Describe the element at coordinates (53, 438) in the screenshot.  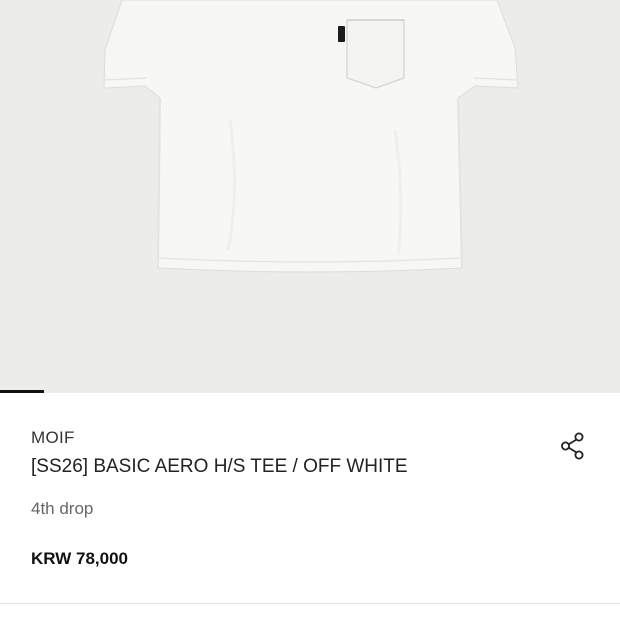
I see `brand-name: MOIF` at that location.